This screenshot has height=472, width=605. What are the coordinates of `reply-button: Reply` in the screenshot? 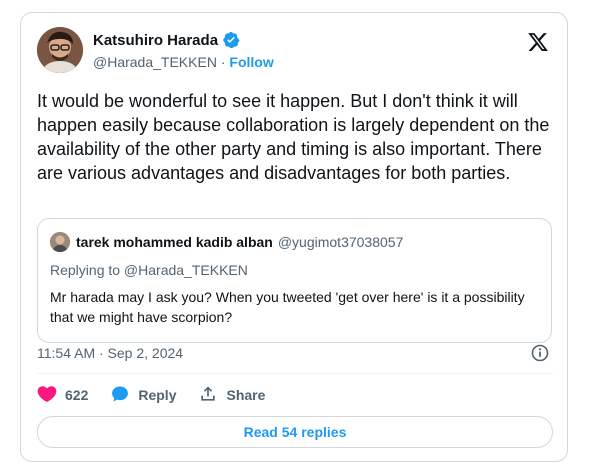 It's located at (143, 395).